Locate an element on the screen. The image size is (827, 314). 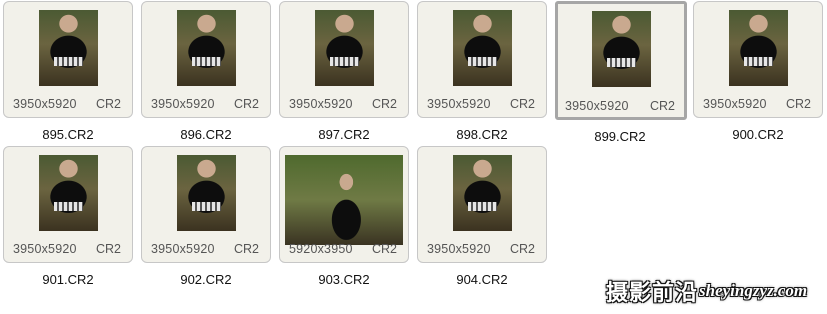
file-thumbnail-tile: 3950x5920 CR2 901.CR2 is located at coordinates (68, 216).